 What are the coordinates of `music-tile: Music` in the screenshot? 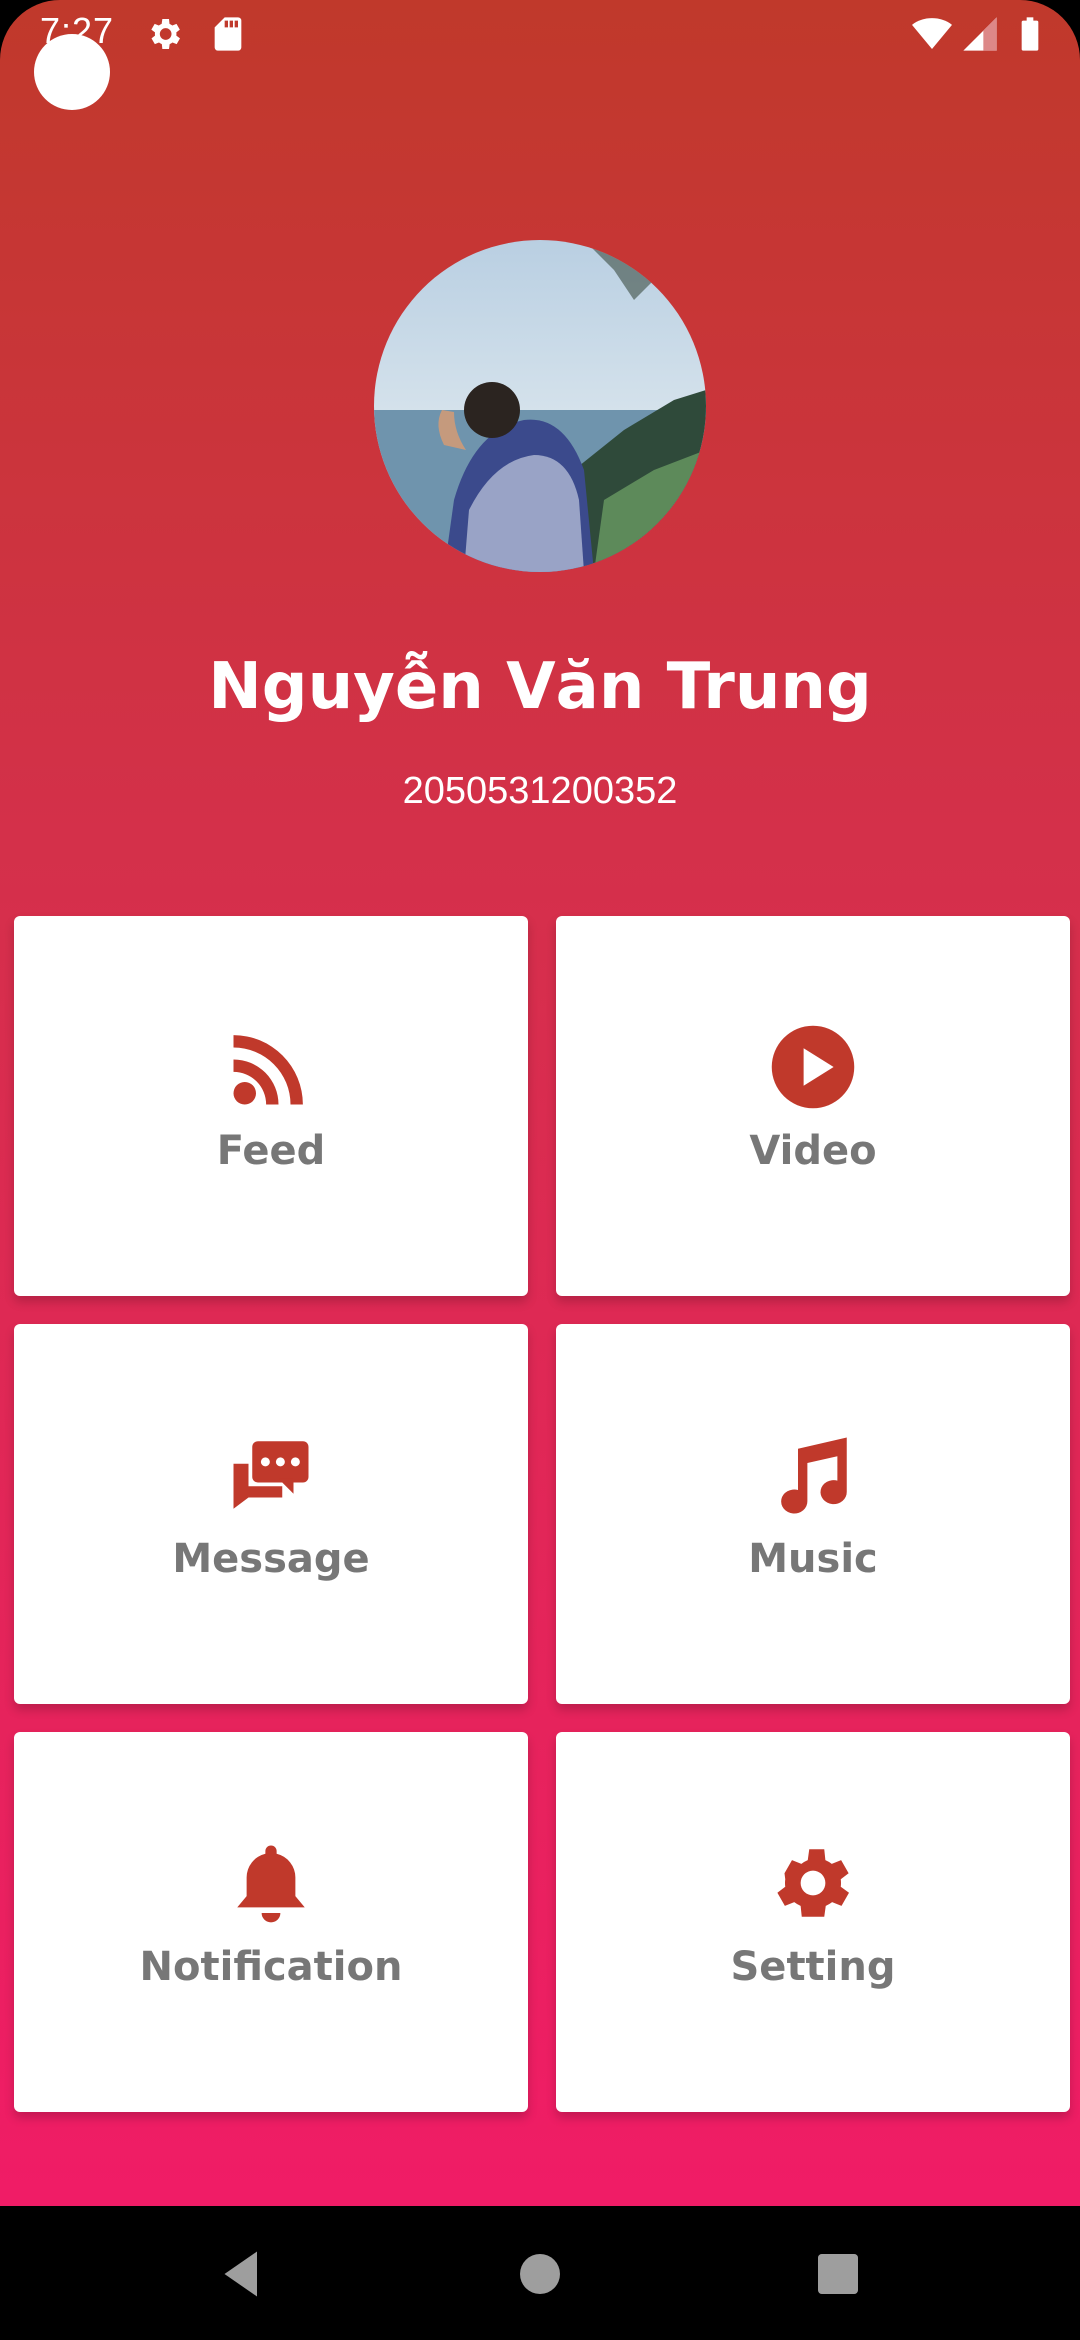 It's located at (813, 1514).